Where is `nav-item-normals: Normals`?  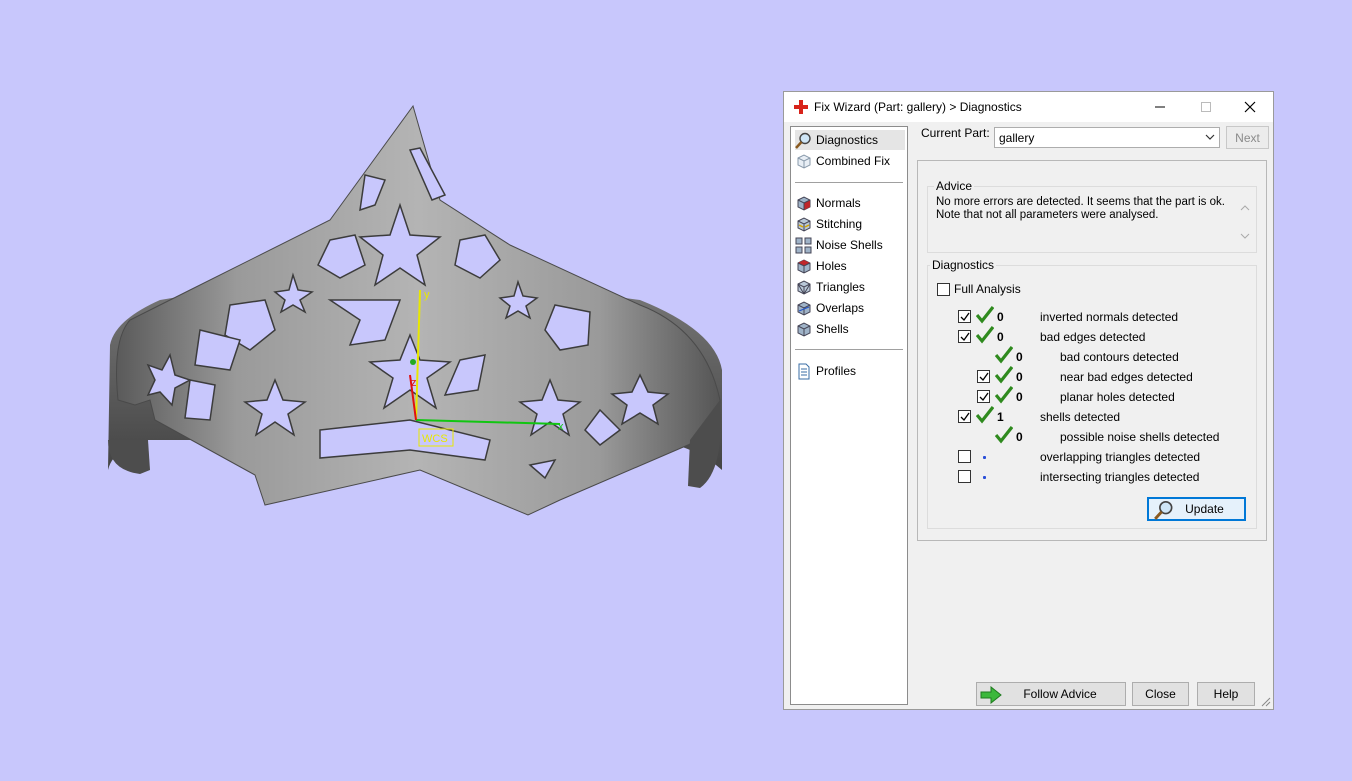 nav-item-normals: Normals is located at coordinates (850, 203).